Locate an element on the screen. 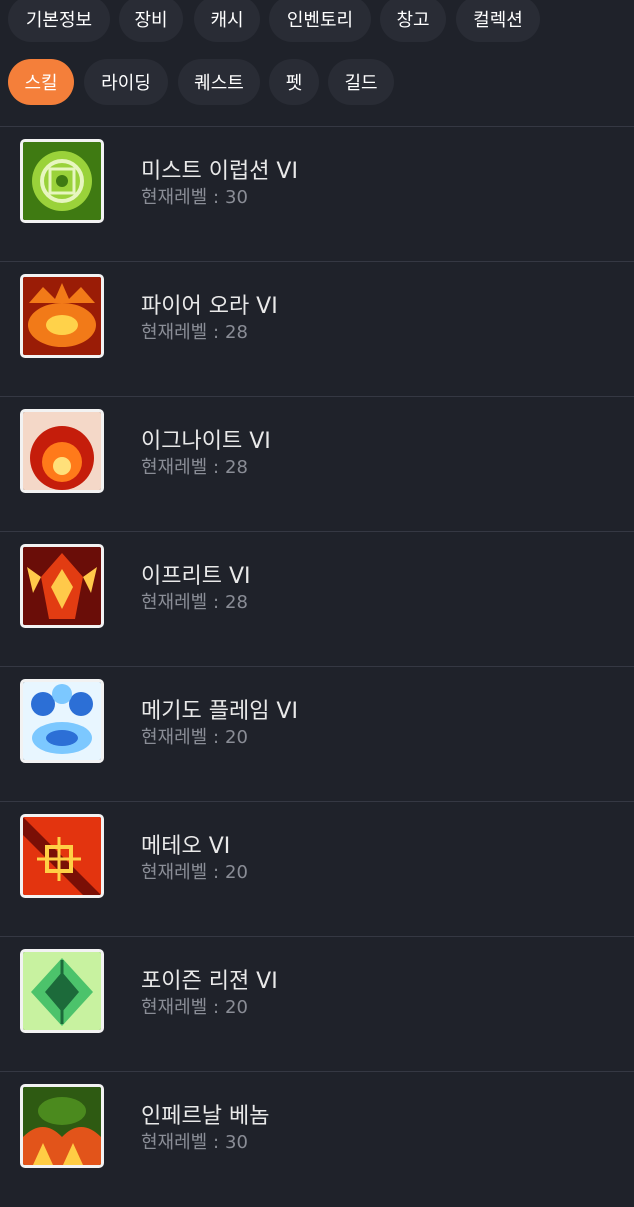 Image resolution: width=634 pixels, height=1207 pixels. mist-eruption-icon-graphic is located at coordinates (62, 181).